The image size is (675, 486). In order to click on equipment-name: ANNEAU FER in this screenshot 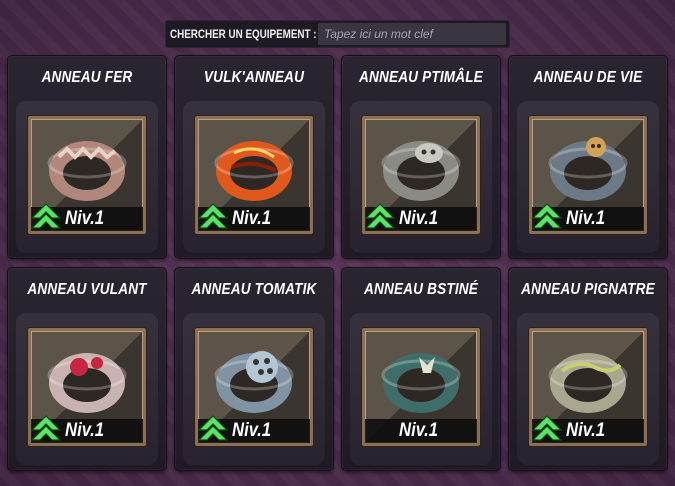, I will do `click(87, 77)`.